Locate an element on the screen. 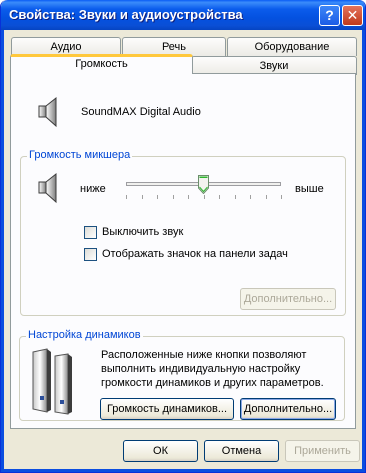 This screenshot has height=473, width=366. ok-button: ОК is located at coordinates (160, 451).